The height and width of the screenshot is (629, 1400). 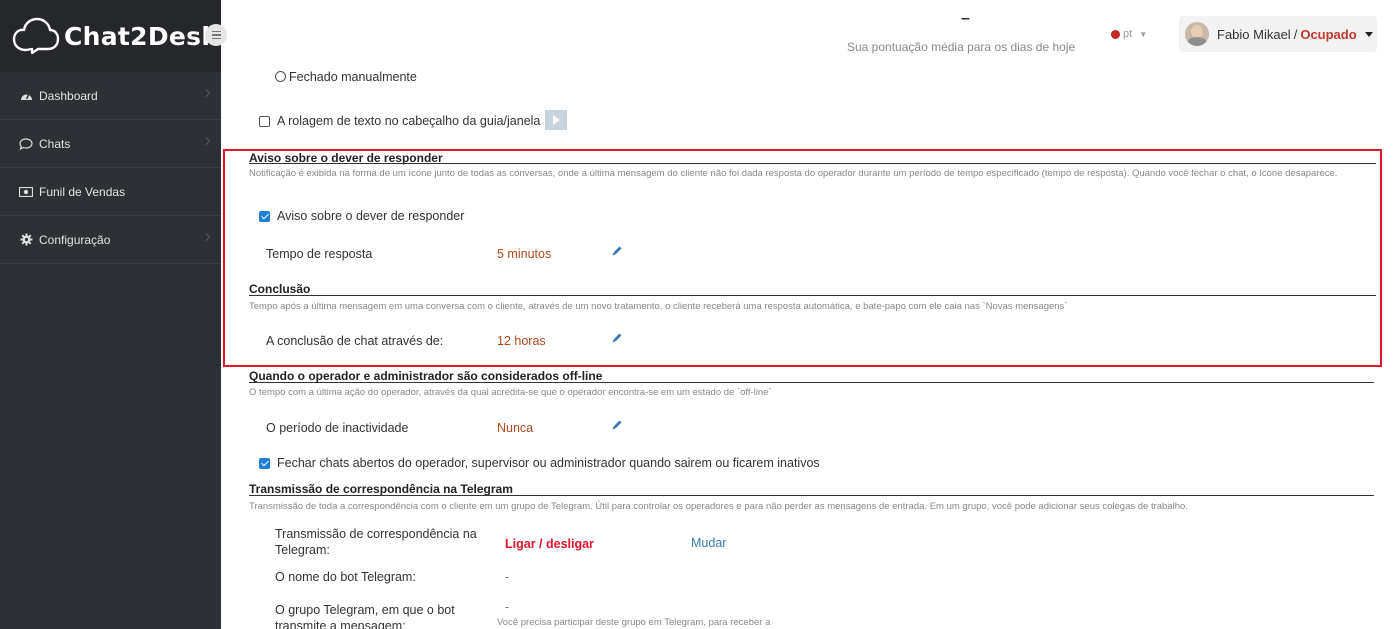 I want to click on sidebar-item-chats: Chats, so click(x=110, y=144).